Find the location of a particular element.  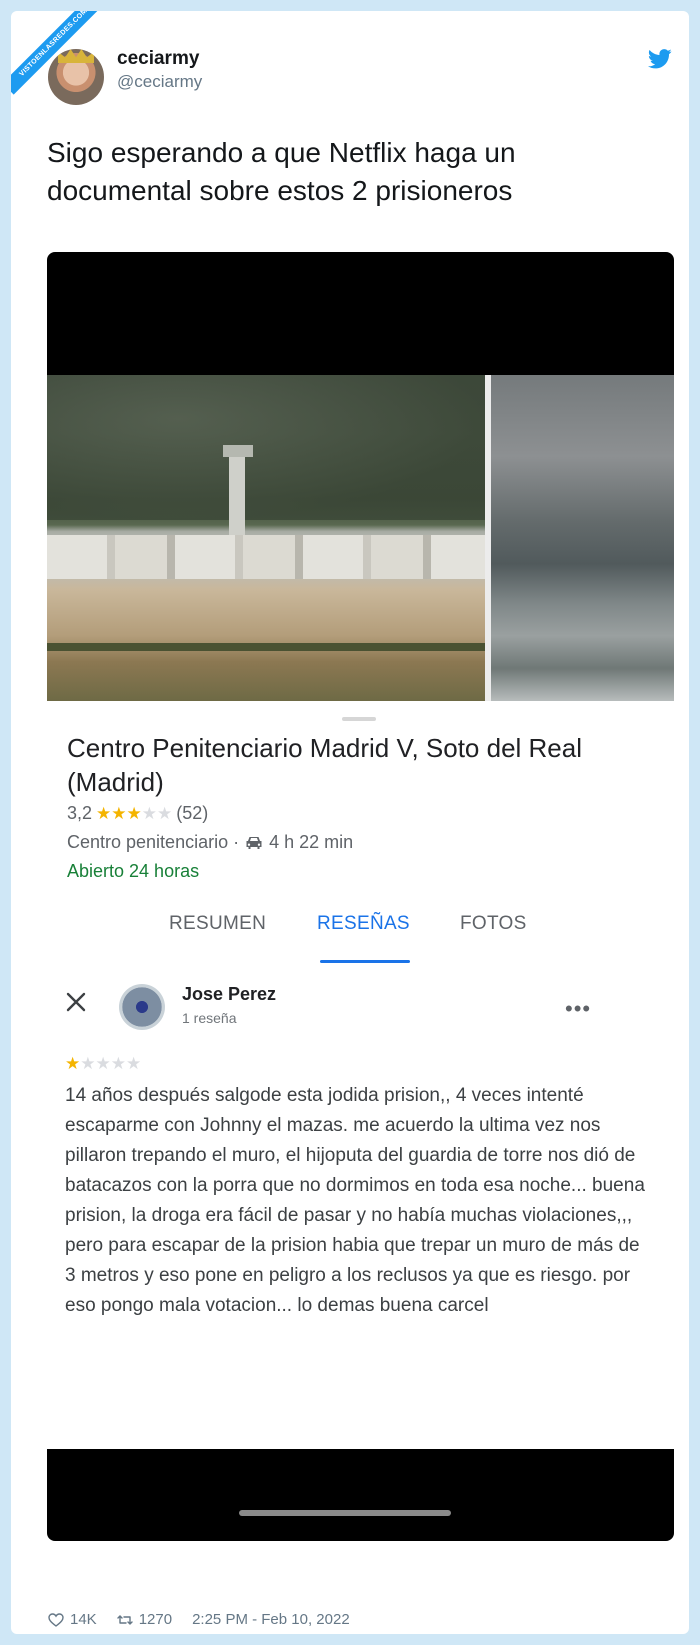

tweet-timestamp: 2:25 PM - Feb 10, 2022 is located at coordinates (271, 1619).